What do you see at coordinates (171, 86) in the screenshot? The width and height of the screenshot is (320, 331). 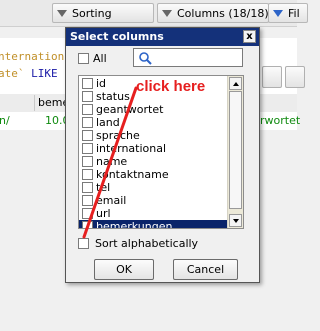 I see `annotation-text: click here` at bounding box center [171, 86].